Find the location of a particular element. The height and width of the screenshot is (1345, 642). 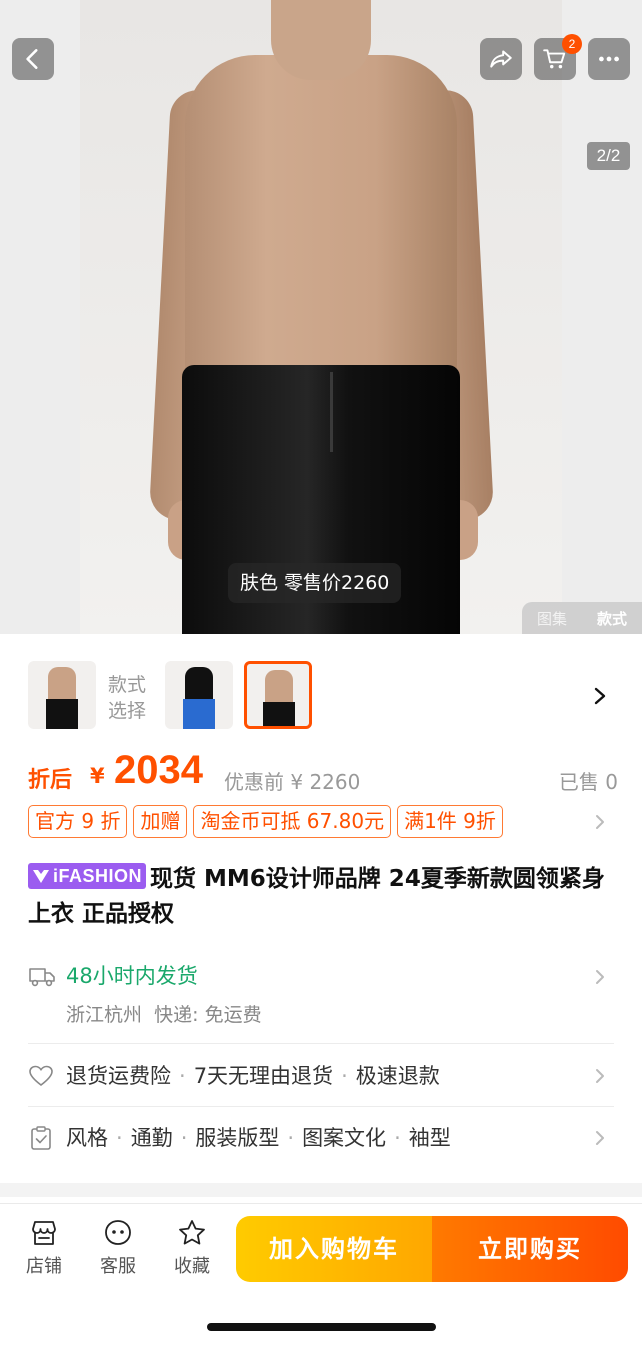

favorite-label: 收藏 is located at coordinates (192, 1266).